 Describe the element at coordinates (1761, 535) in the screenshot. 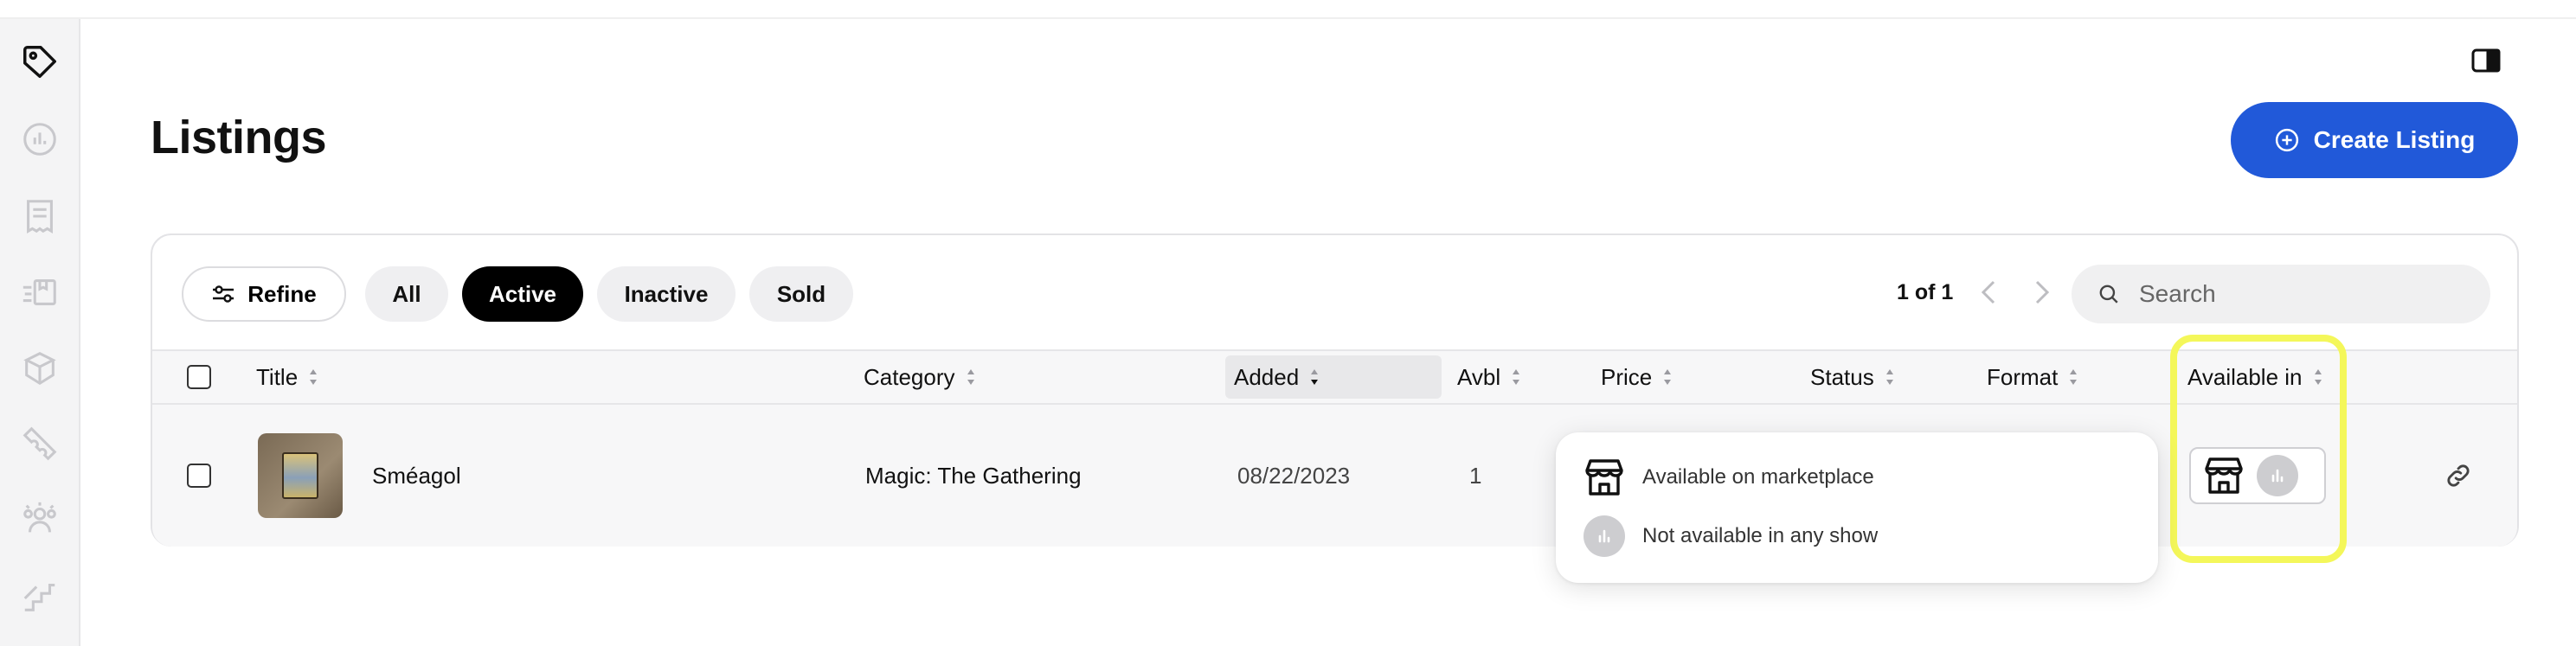

I see `tooltip-show-text: Not available in any show` at that location.